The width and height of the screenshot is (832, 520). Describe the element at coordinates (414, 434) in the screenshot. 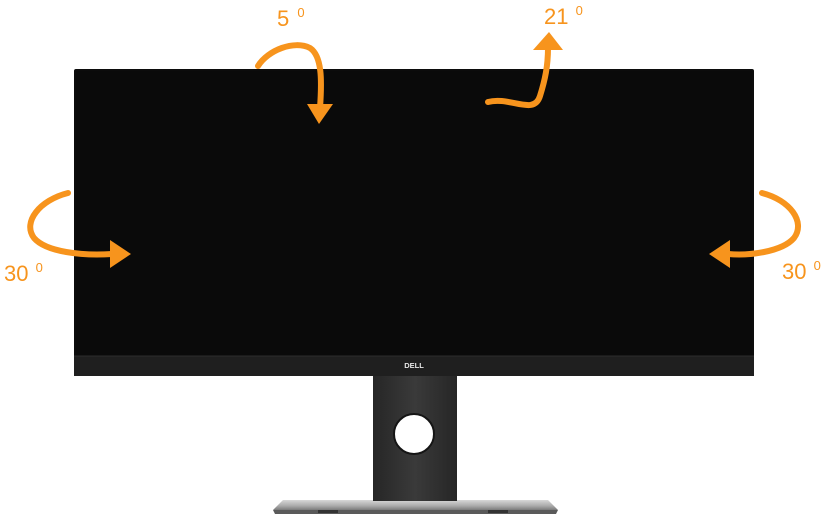

I see `cable-management-hole` at that location.